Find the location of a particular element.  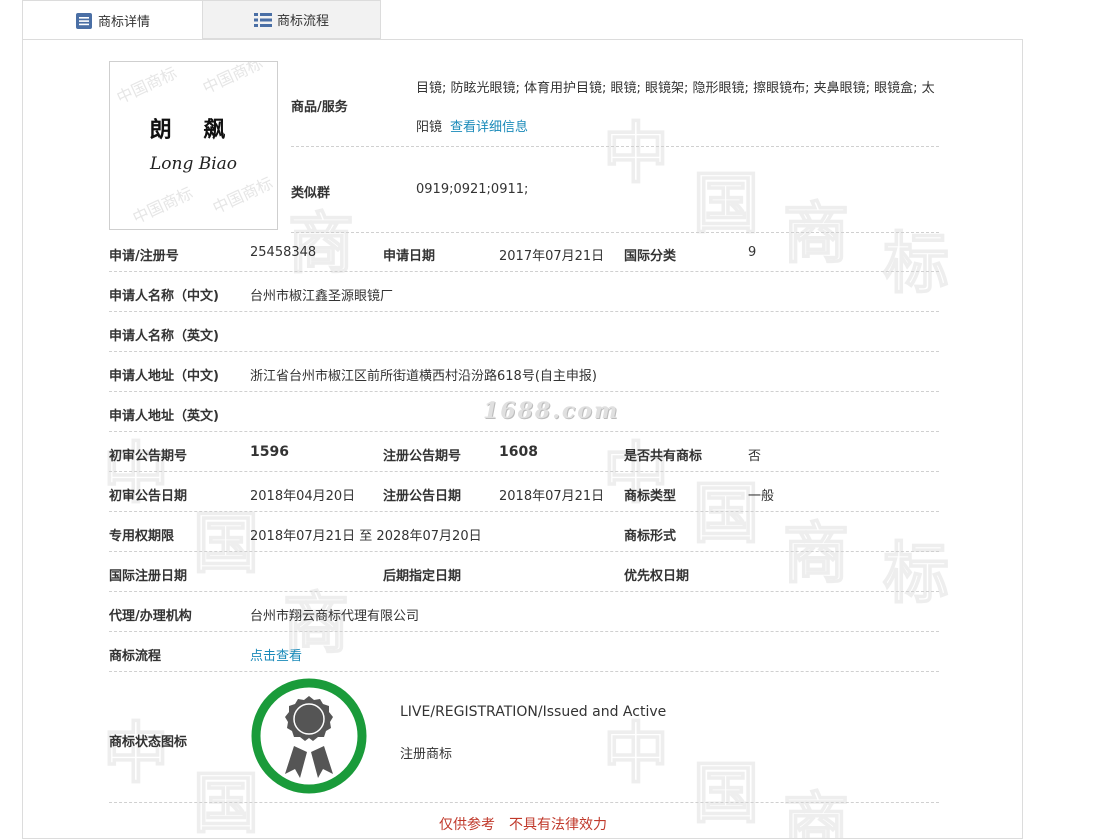

mark-type-label: 商标类型 is located at coordinates (650, 496).